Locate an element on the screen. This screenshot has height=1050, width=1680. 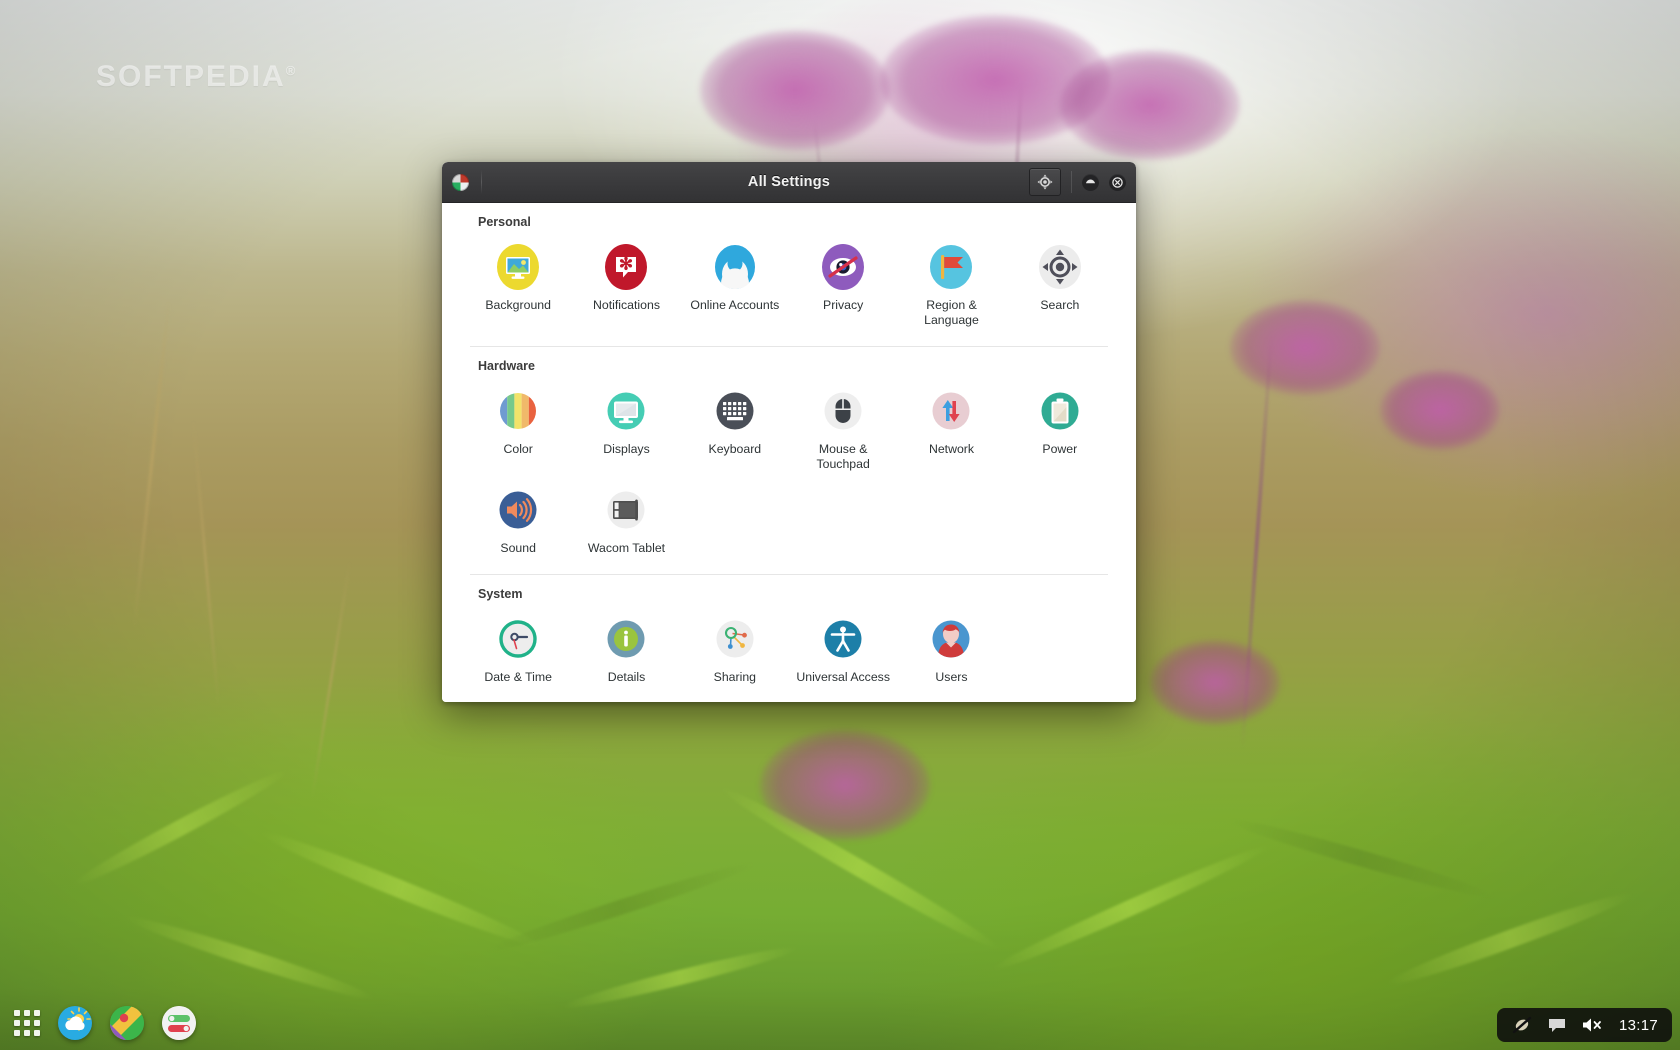
maps-launcher-icon is located at coordinates (127, 1023).